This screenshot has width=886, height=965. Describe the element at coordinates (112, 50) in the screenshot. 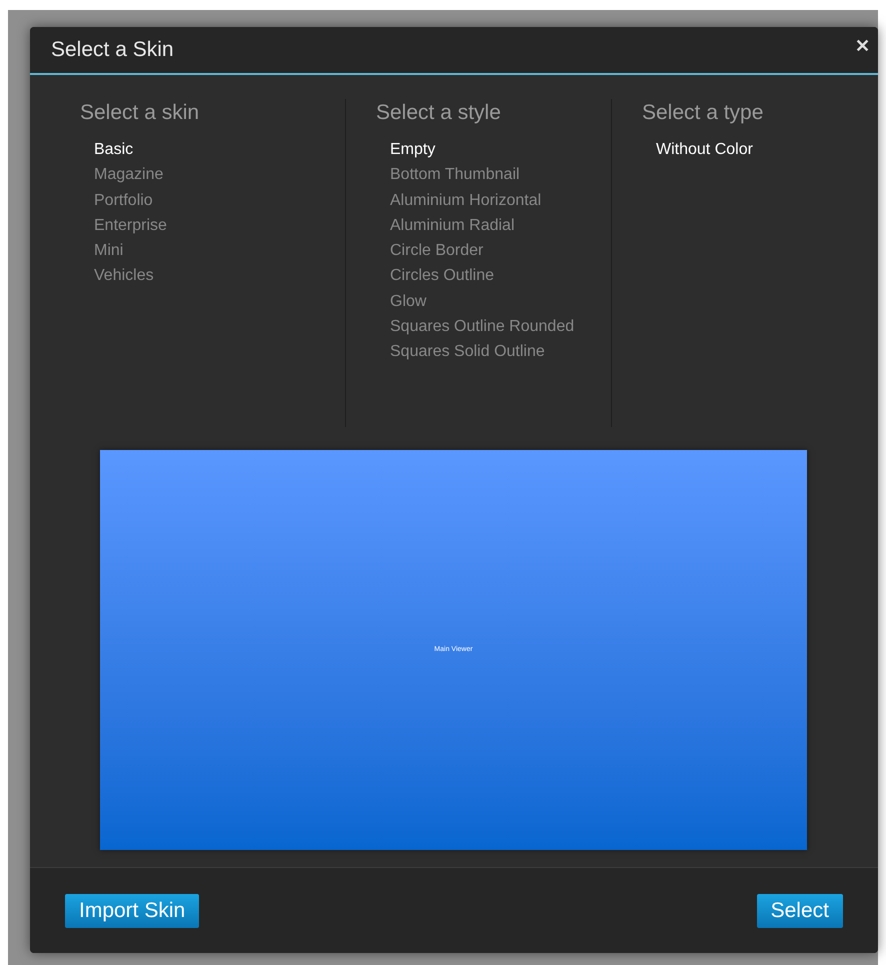

I see `window-title: Select a Skin` at that location.